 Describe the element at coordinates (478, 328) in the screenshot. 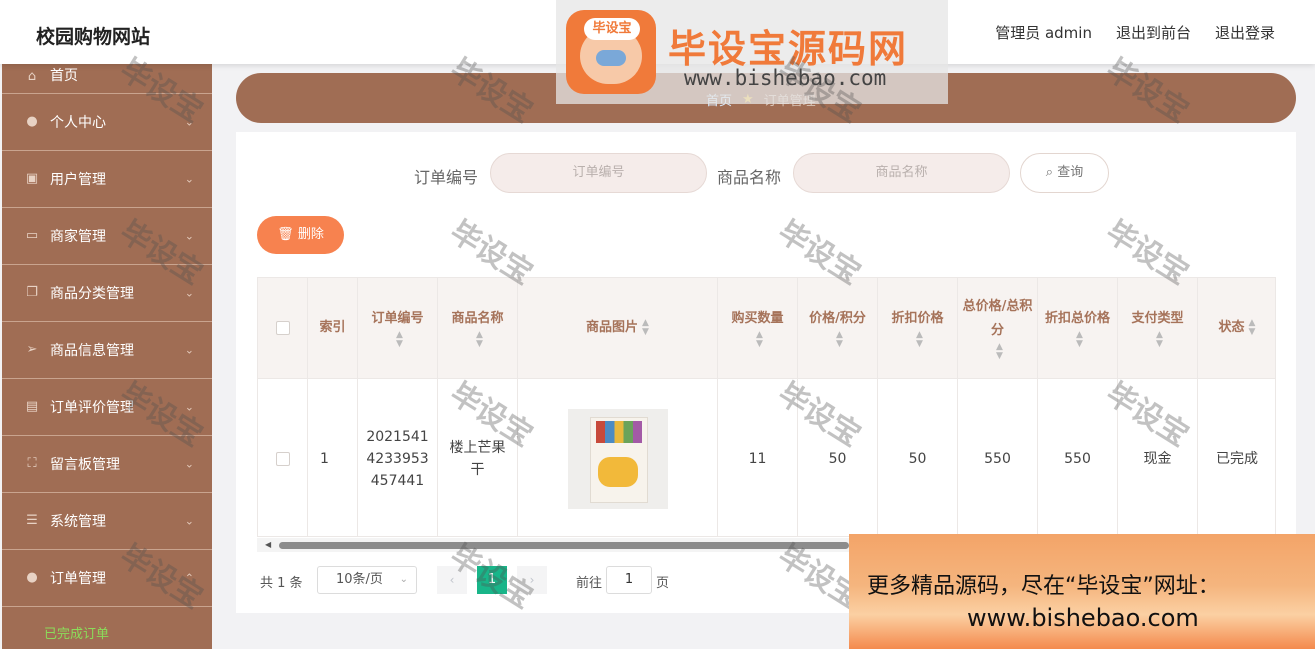

I see `col-product-name: 商品名称 ▲ ▼` at that location.